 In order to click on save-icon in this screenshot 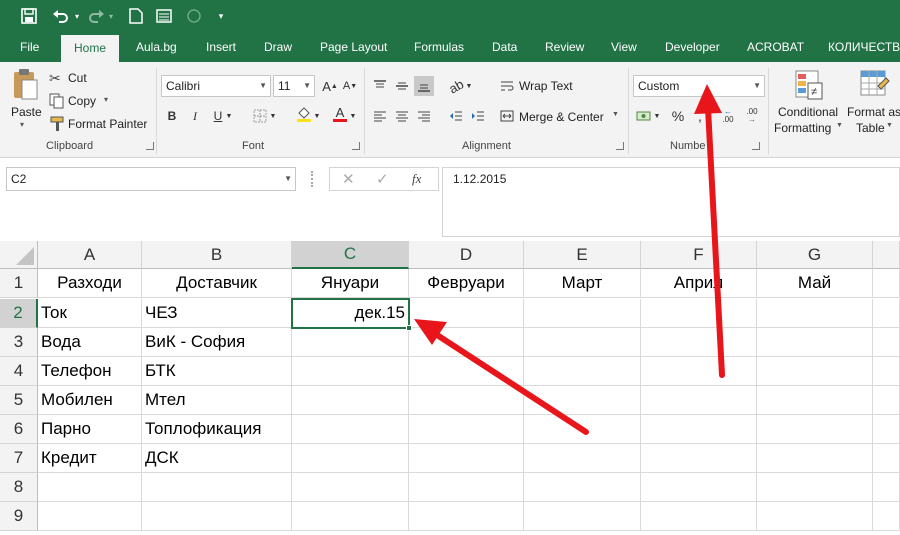, I will do `click(29, 16)`.